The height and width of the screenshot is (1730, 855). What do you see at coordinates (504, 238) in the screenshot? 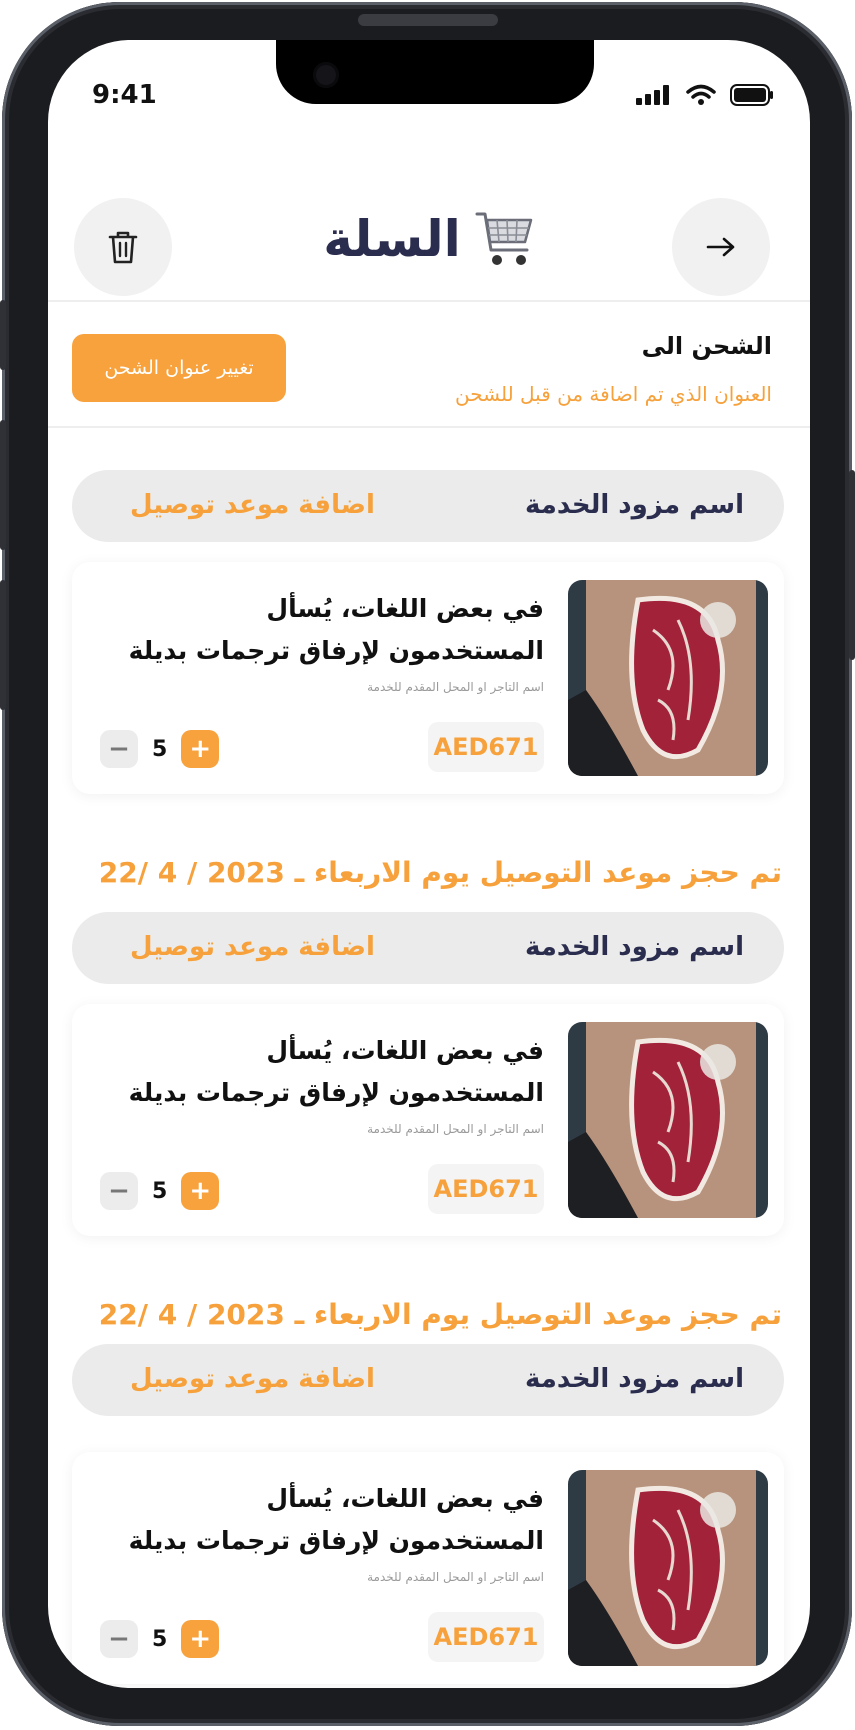
I see `shopping-cart-icon` at bounding box center [504, 238].